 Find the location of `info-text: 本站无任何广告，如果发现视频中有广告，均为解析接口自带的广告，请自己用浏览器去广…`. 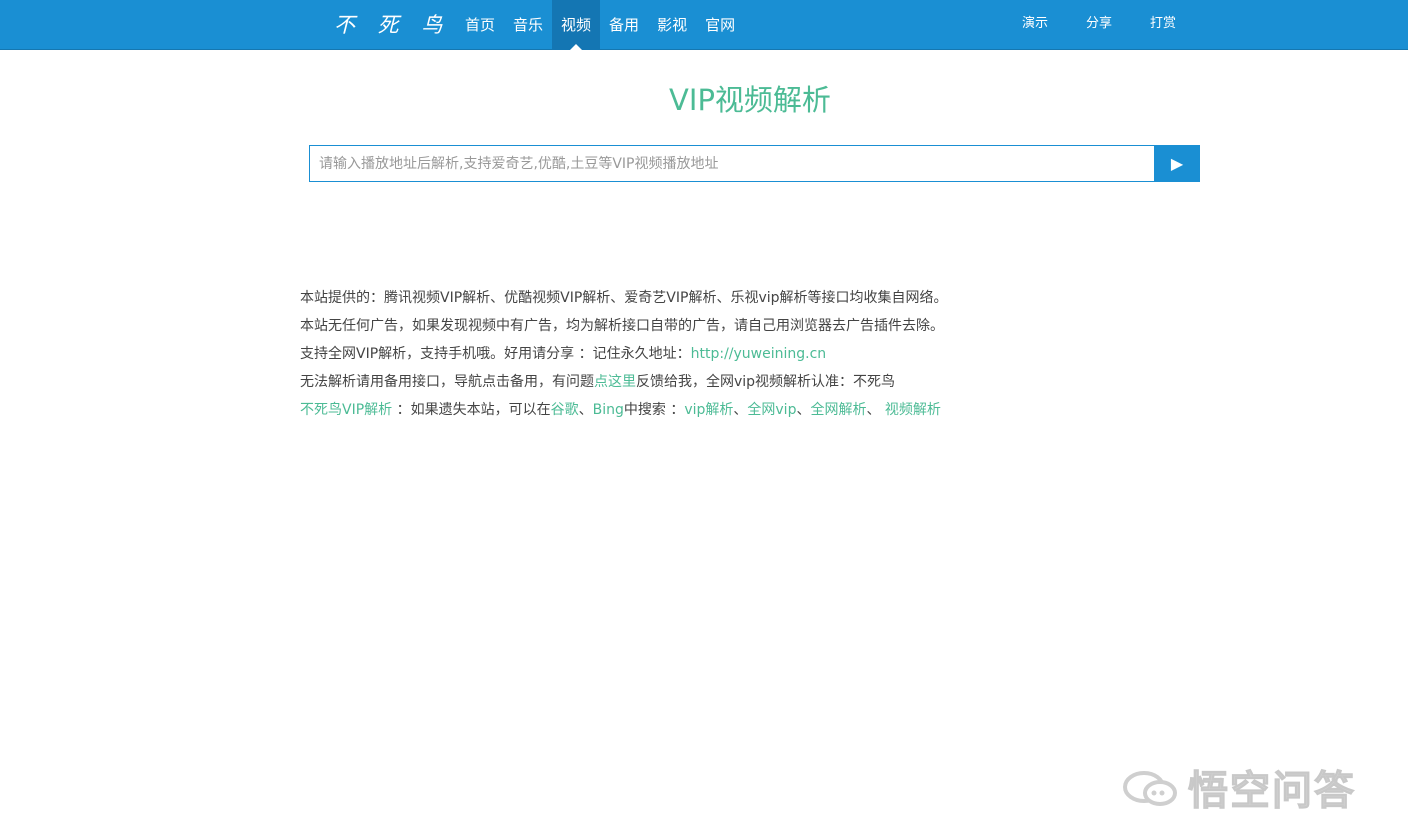

info-text: 本站无任何广告，如果发现视频中有广告，均为解析接口自带的广告，请自己用浏览器去广… is located at coordinates (622, 326).